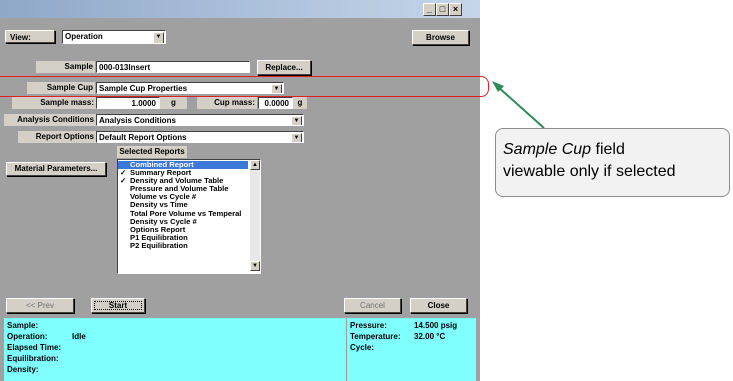 The width and height of the screenshot is (733, 381). I want to click on status-operation-label: Operation:, so click(27, 336).